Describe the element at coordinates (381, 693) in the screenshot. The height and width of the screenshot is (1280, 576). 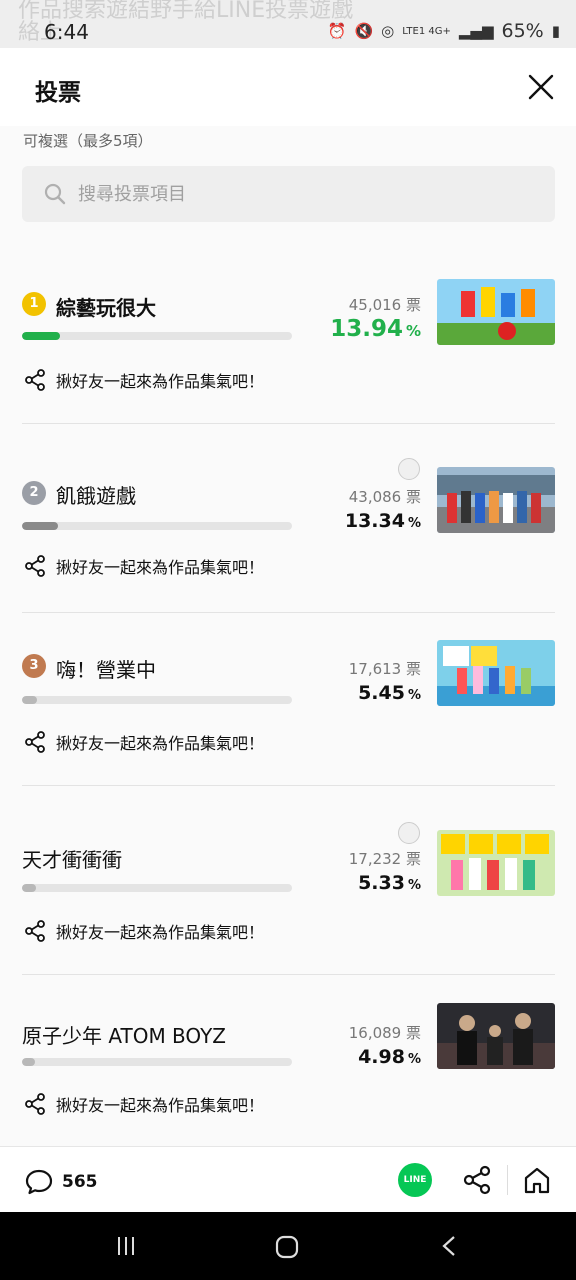
I see `vote-percent-value: 5.45` at that location.